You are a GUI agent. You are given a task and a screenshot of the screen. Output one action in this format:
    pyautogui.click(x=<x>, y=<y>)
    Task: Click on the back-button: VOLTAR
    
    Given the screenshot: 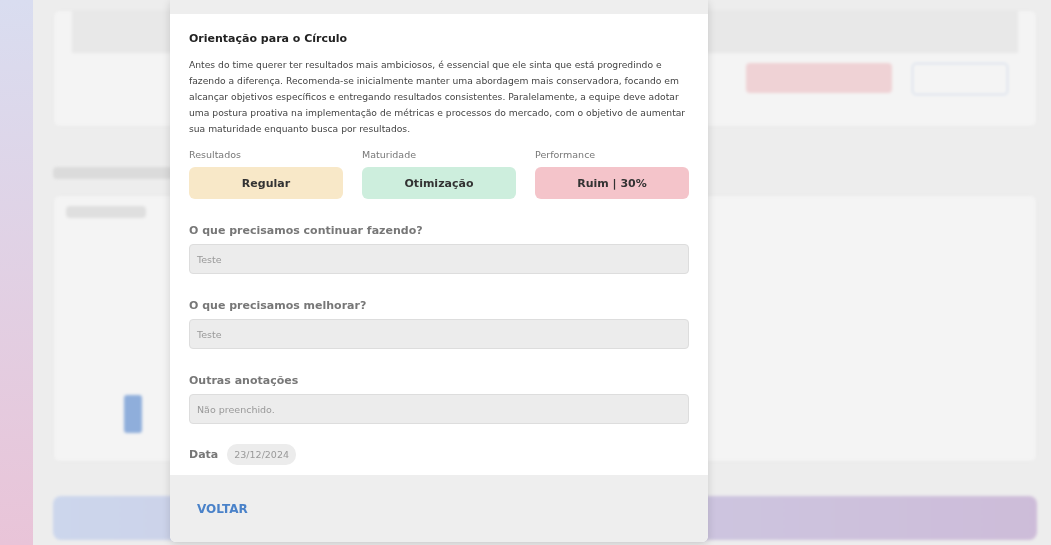 What is the action you would take?
    pyautogui.click(x=222, y=508)
    